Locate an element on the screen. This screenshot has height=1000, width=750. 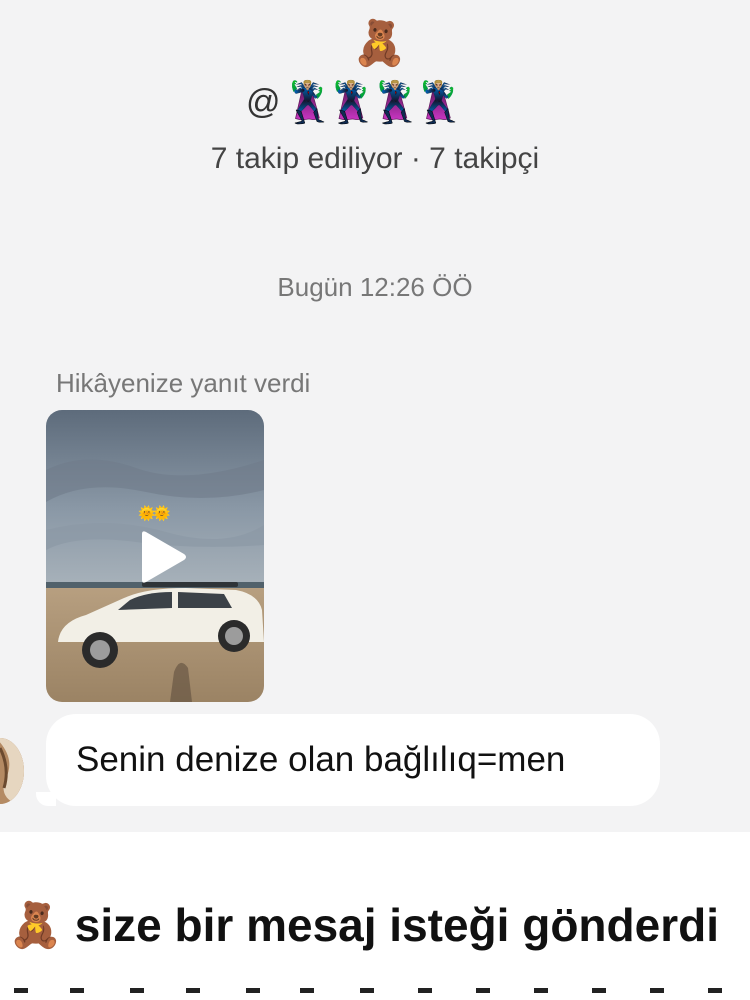
message-request-title: 🧸 size bir mesaj isteği gönderdi is located at coordinates (363, 925).